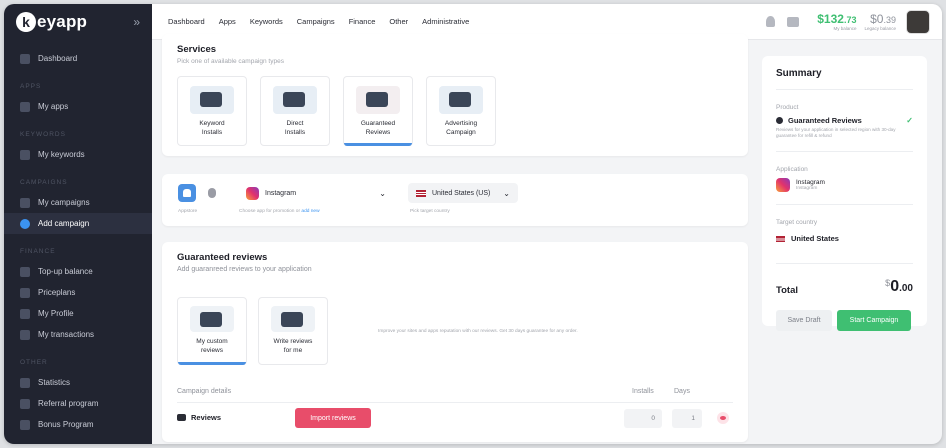 The image size is (946, 448). Describe the element at coordinates (58, 58) in the screenshot. I see `sidebar-item-label: Dashboard` at that location.